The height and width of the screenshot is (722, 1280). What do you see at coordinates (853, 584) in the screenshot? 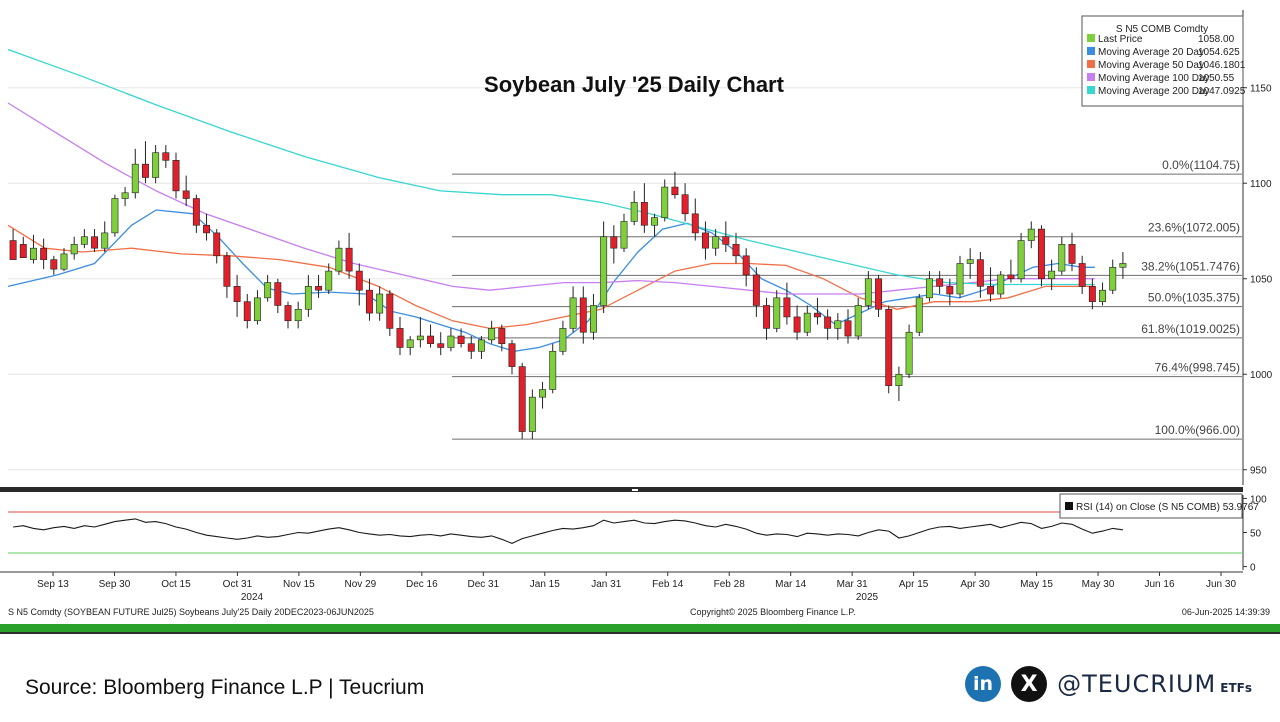
I see `x-tick-label: Mar 31` at bounding box center [853, 584].